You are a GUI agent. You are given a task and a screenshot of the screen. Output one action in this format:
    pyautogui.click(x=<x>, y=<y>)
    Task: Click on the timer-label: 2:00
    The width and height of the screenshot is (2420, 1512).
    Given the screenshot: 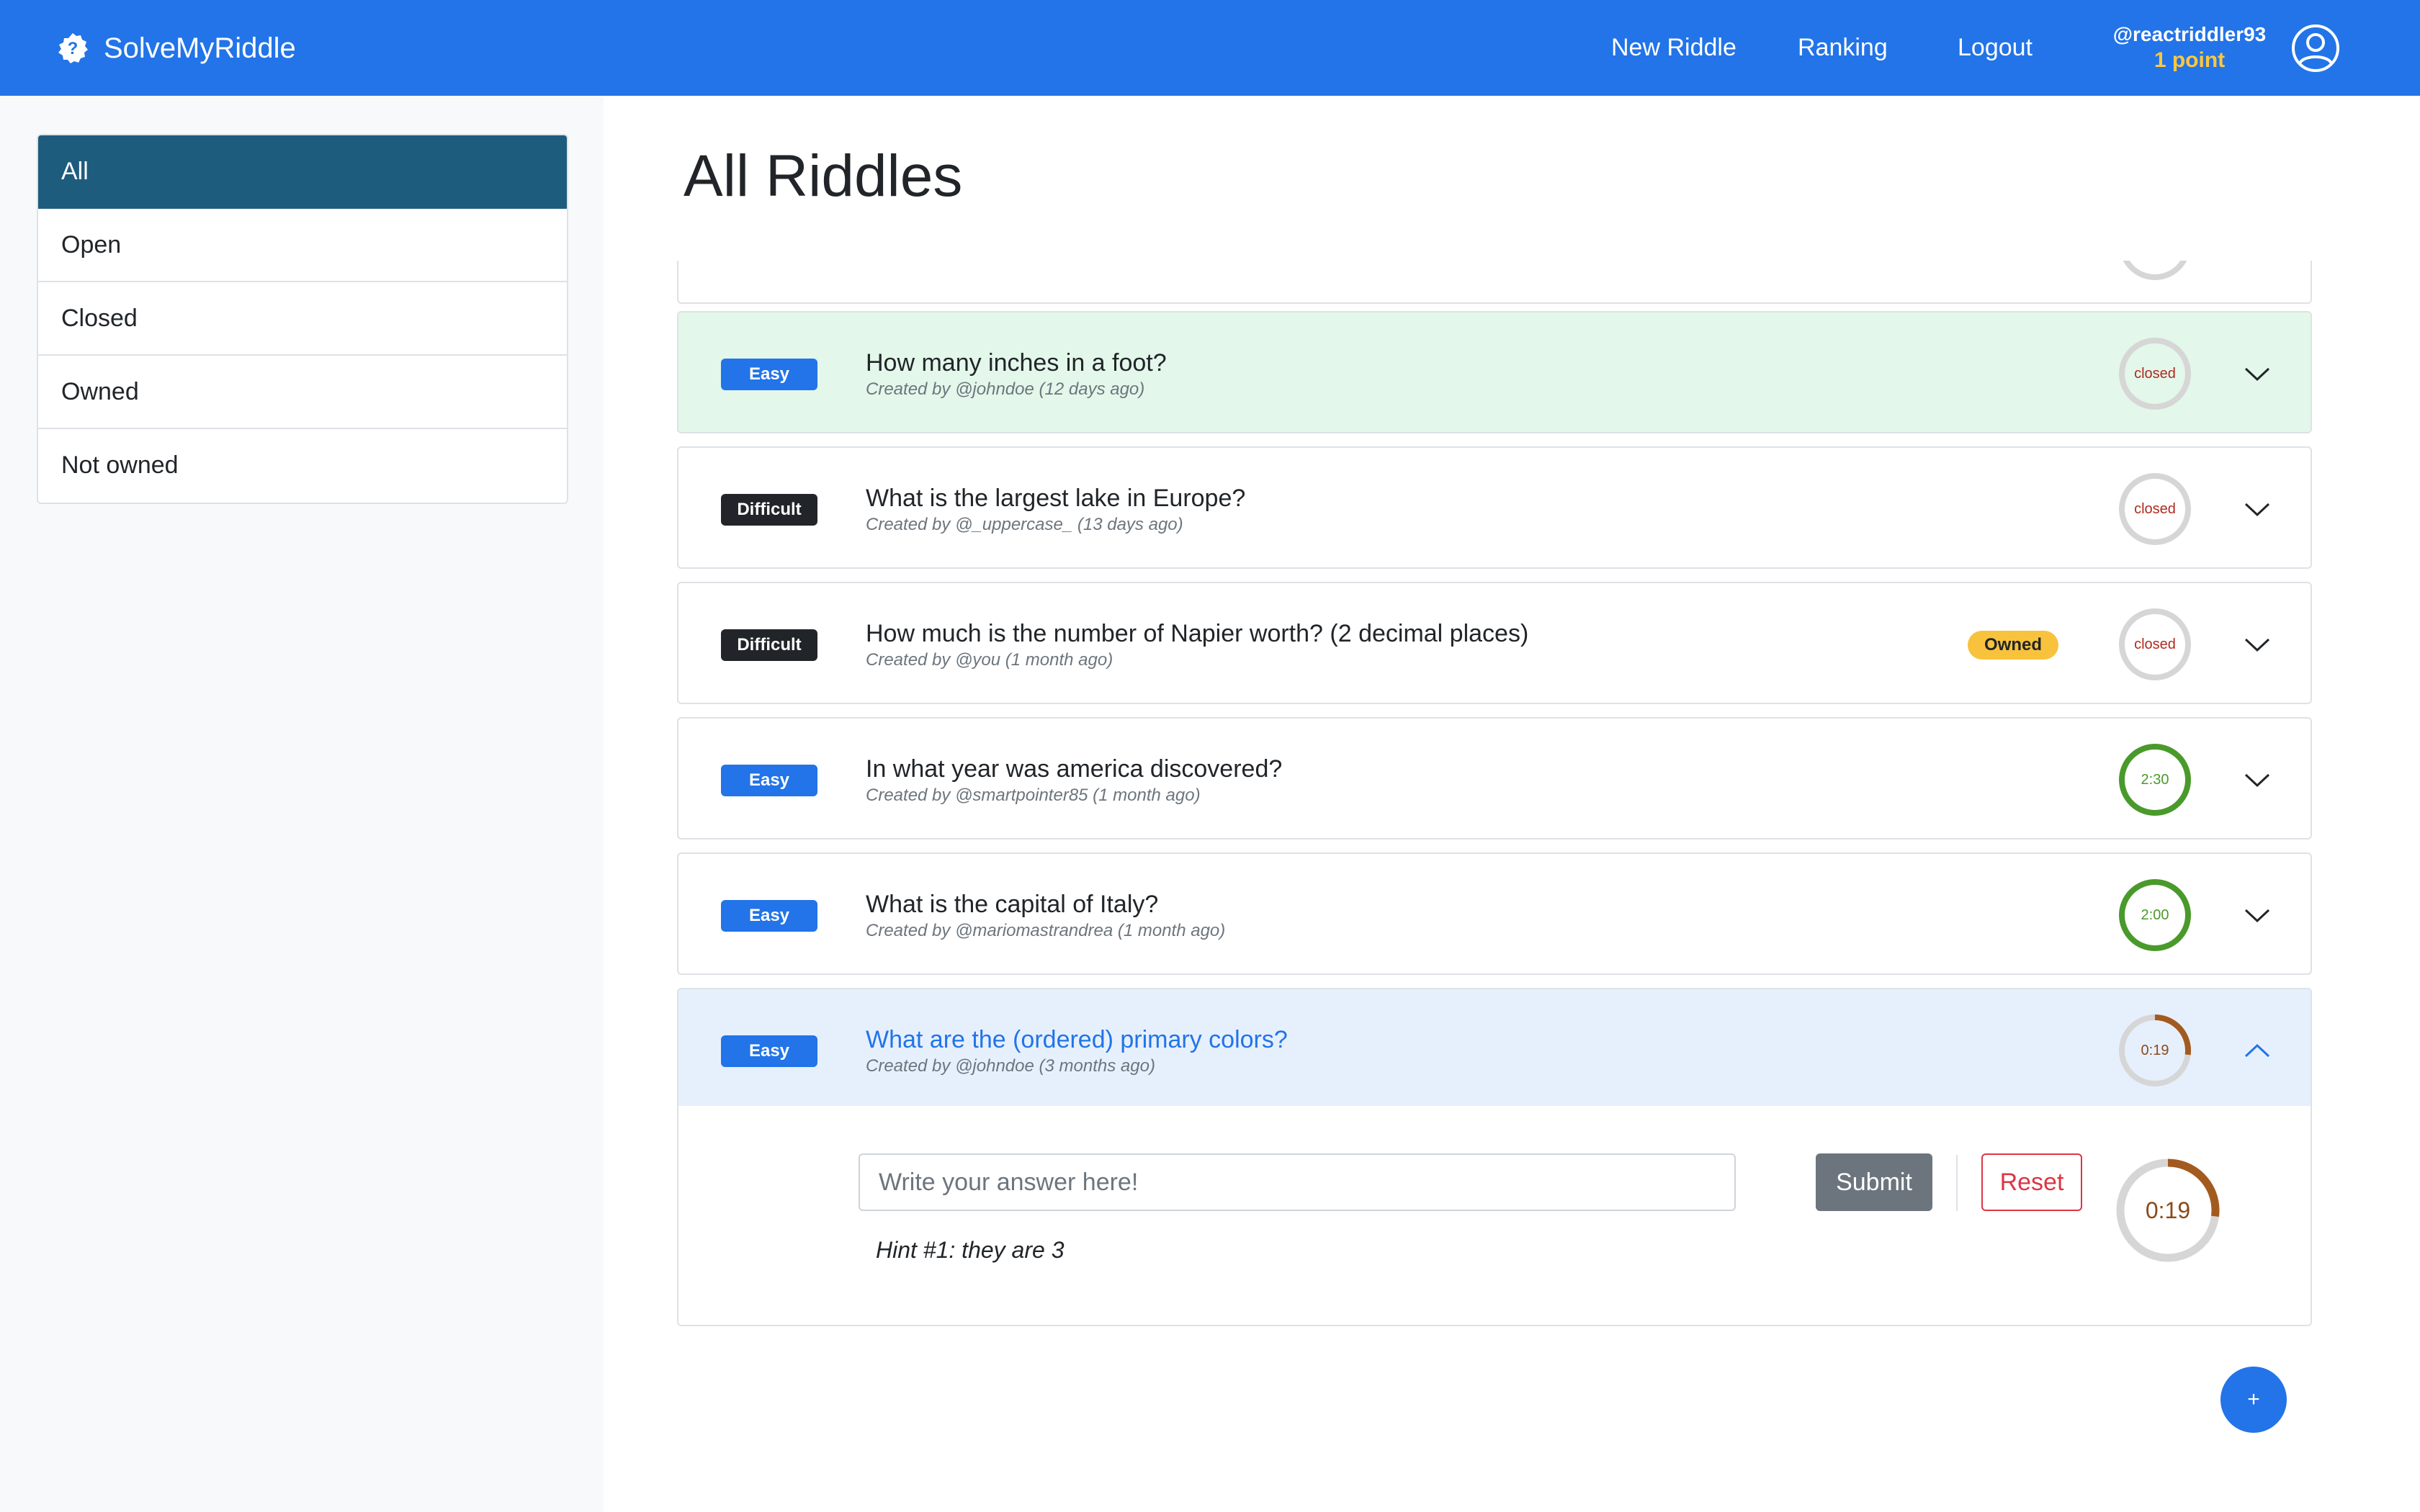 What is the action you would take?
    pyautogui.click(x=2155, y=915)
    